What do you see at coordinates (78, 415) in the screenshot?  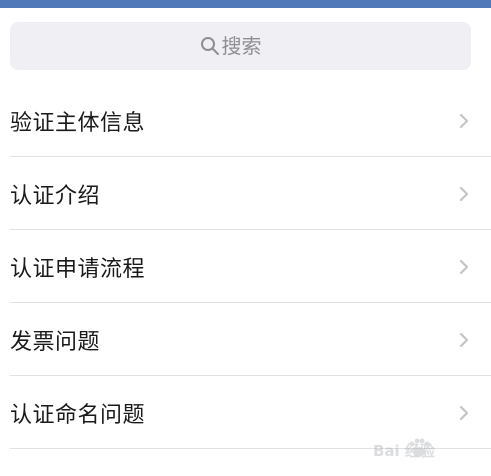 I see `list-item-label: 认证命名问题` at bounding box center [78, 415].